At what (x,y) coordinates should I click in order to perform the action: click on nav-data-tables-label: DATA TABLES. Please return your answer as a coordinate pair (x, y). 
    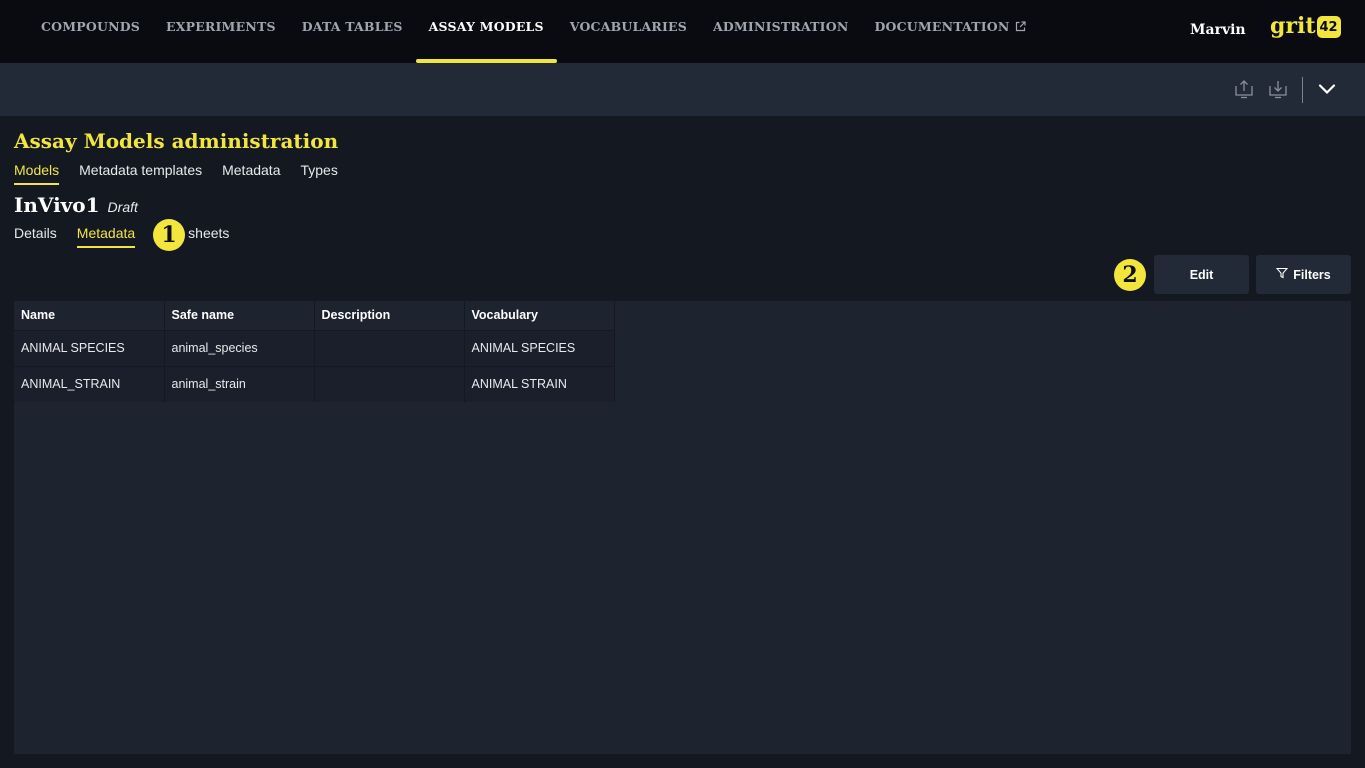
    Looking at the image, I should click on (352, 26).